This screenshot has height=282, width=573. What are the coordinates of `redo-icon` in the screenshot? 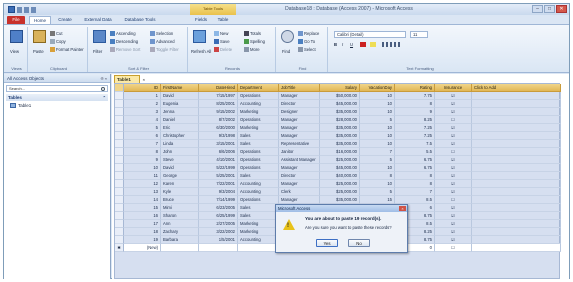 It's located at (33, 10).